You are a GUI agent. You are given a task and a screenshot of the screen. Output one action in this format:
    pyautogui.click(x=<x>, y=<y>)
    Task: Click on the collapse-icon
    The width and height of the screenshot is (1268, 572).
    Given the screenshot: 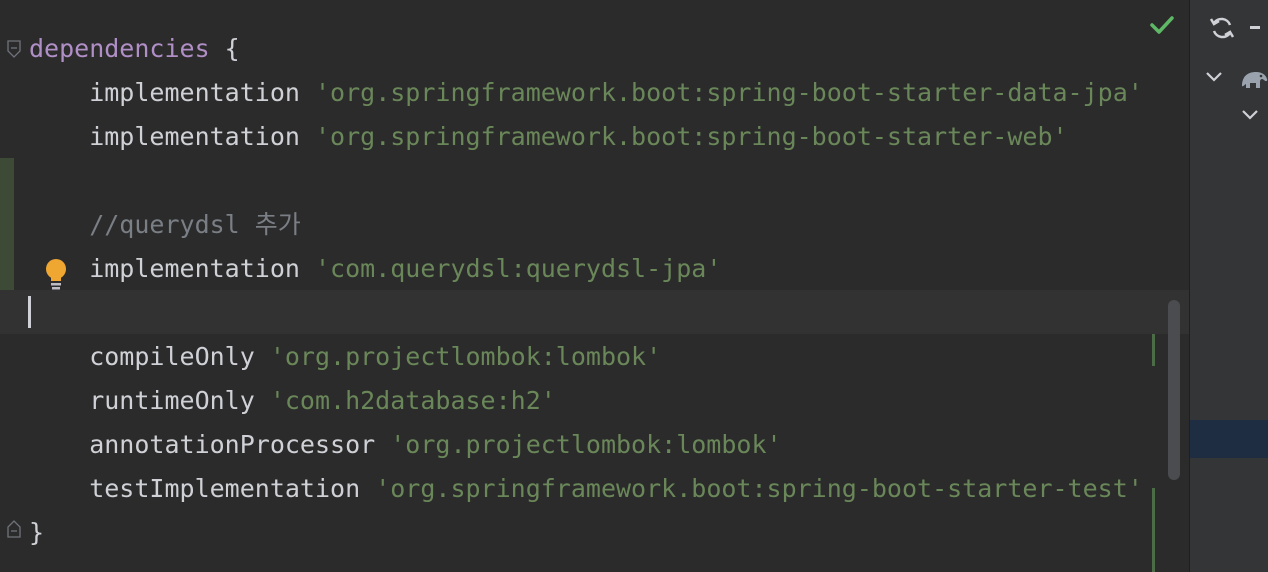 What is the action you would take?
    pyautogui.click(x=1255, y=27)
    